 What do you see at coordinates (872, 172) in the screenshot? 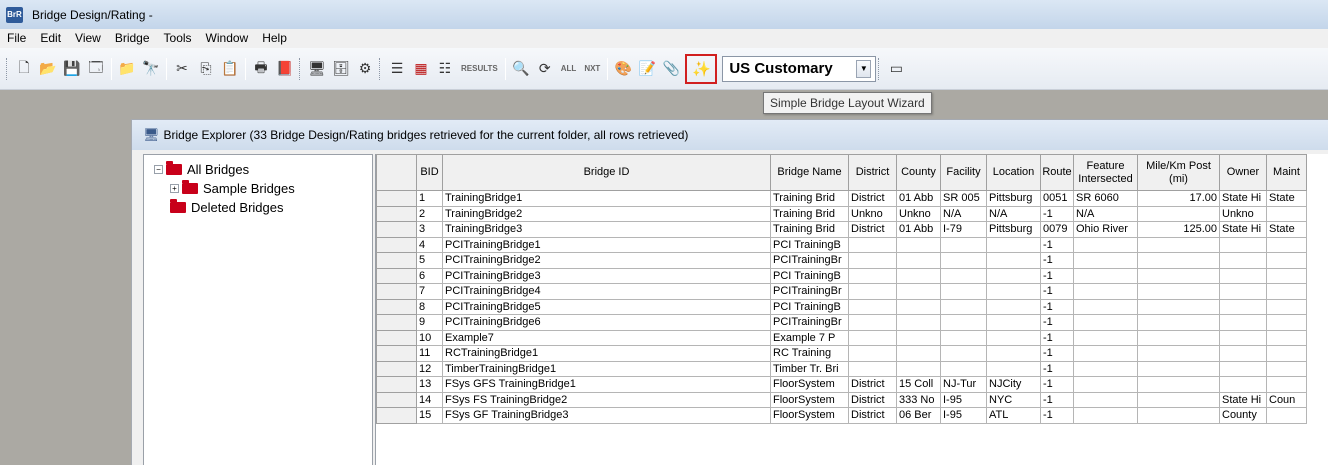
I see `column-header: District` at bounding box center [872, 172].